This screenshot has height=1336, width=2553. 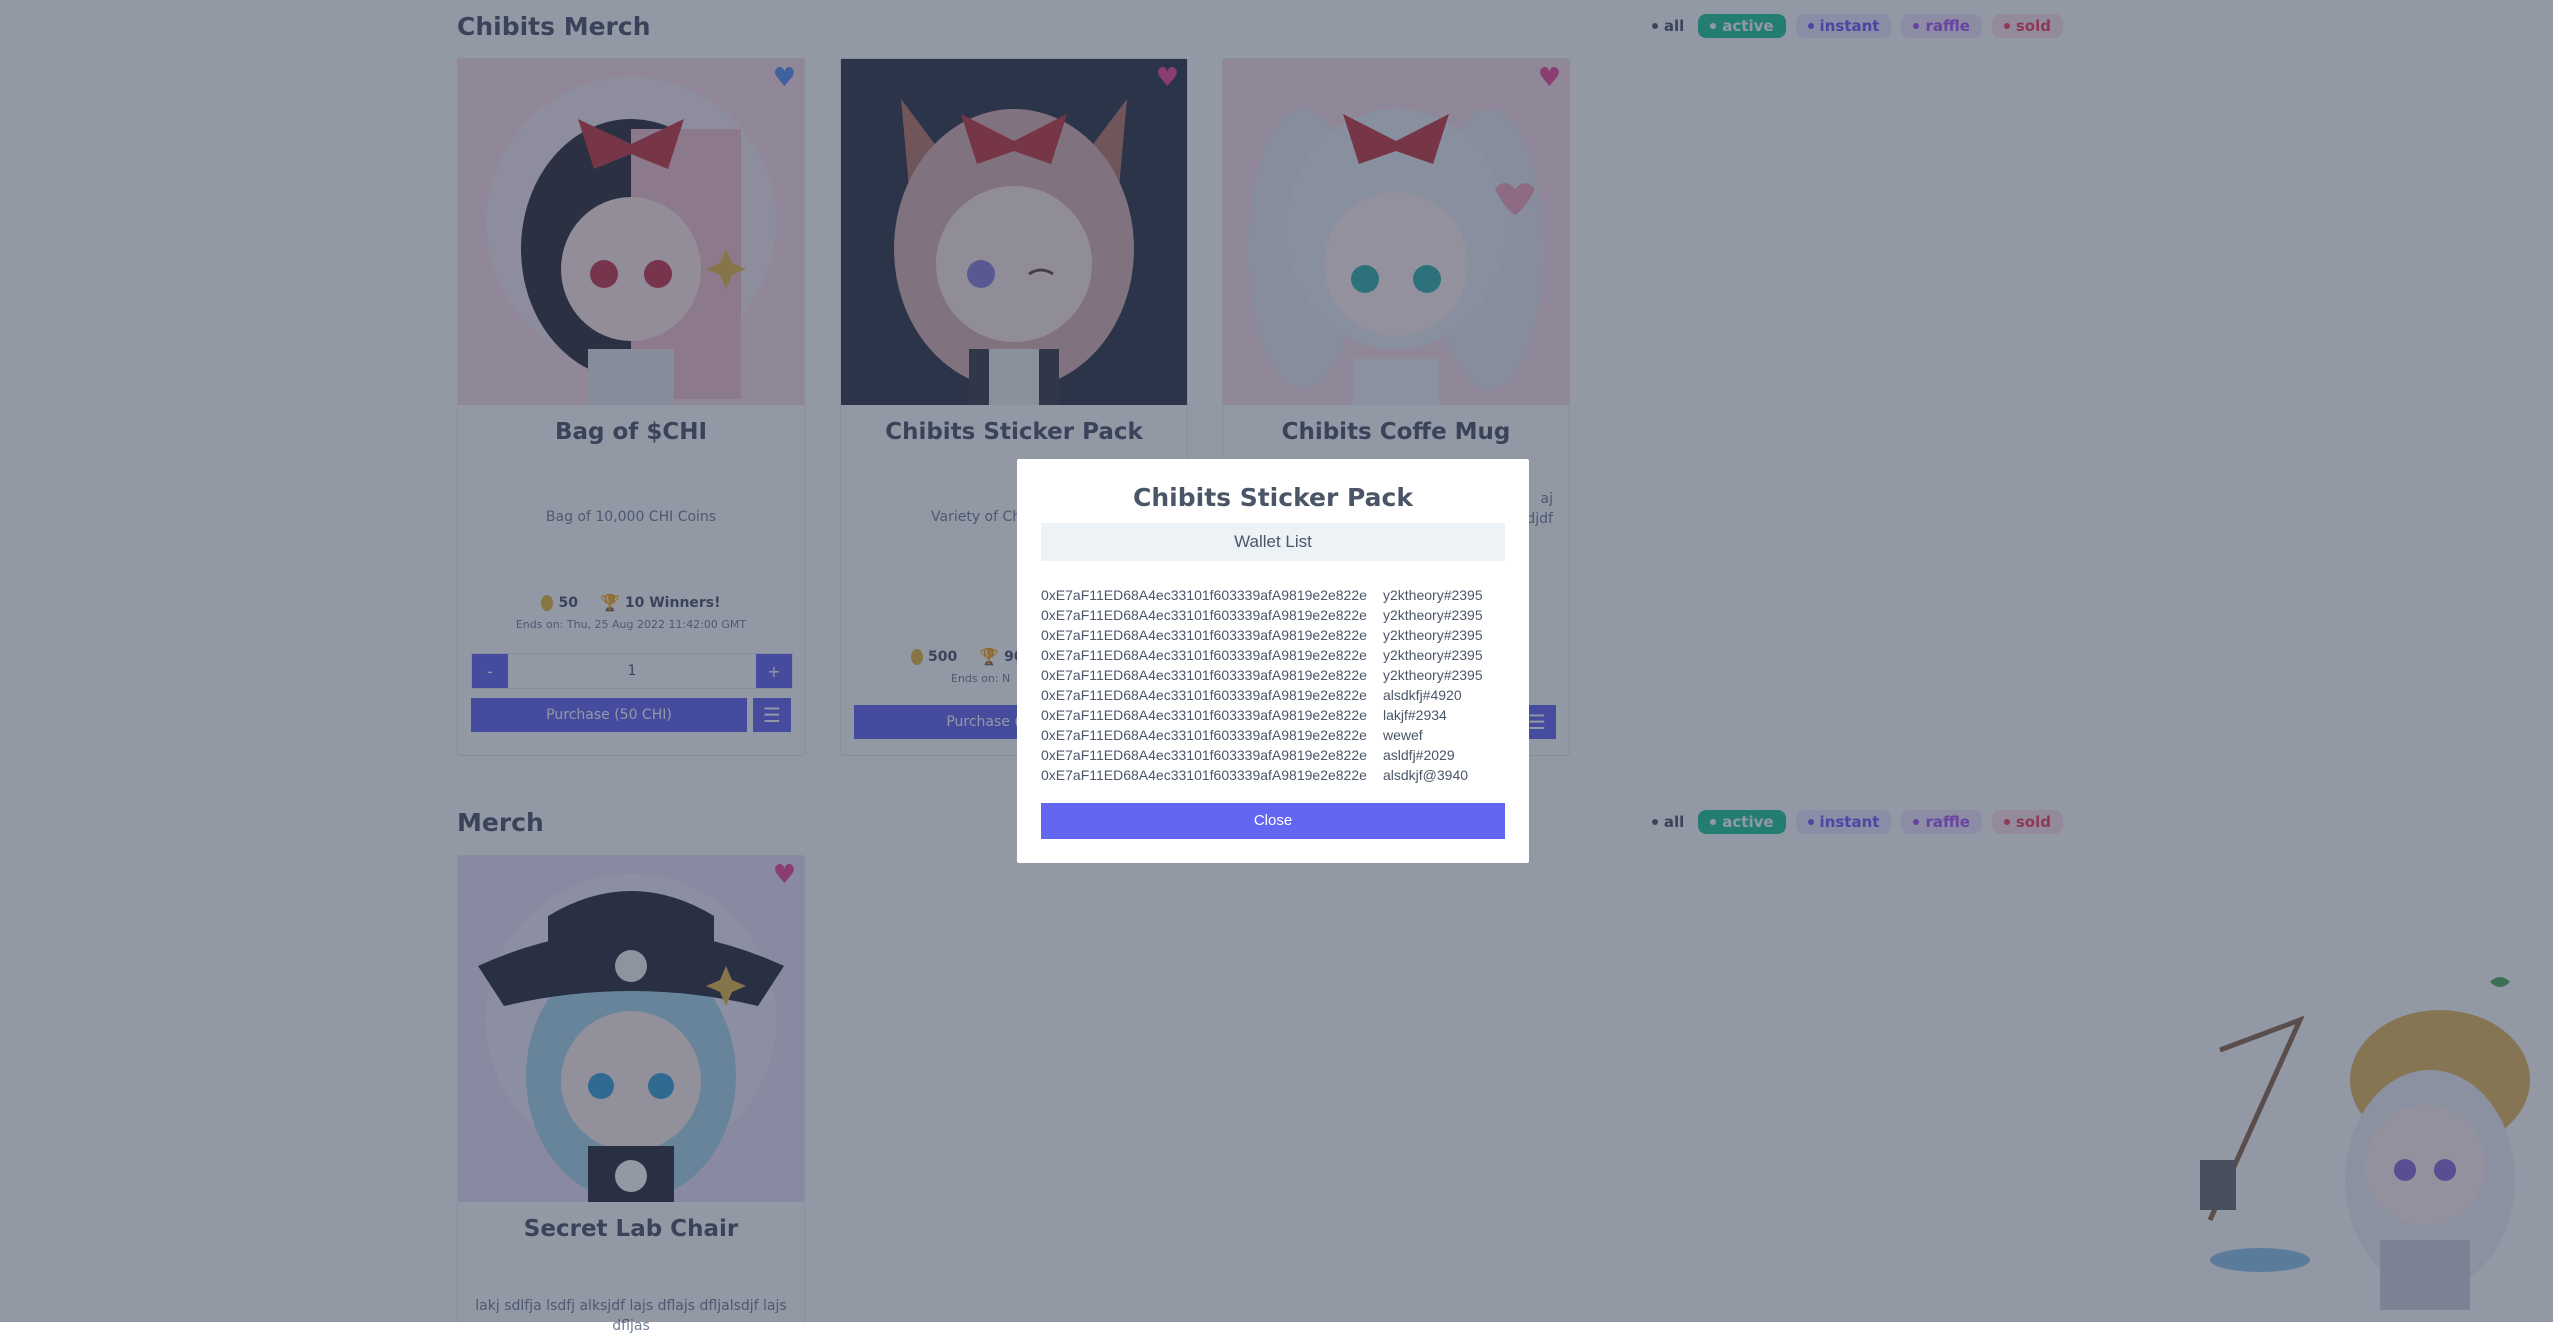 I want to click on close-button: Close, so click(x=1273, y=821).